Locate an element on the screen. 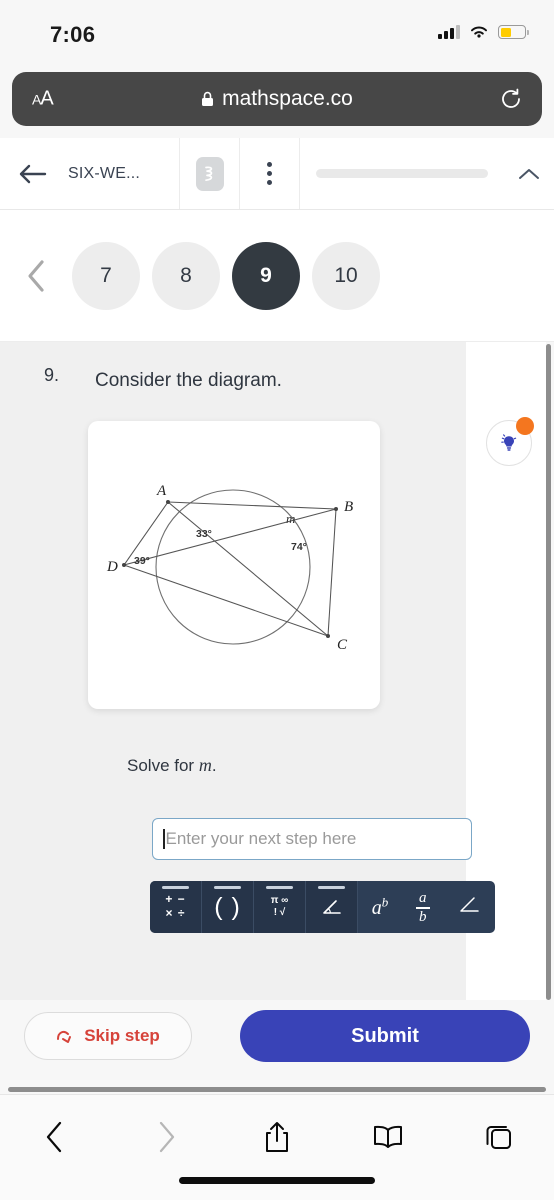  browser-share-button is located at coordinates (277, 1137).